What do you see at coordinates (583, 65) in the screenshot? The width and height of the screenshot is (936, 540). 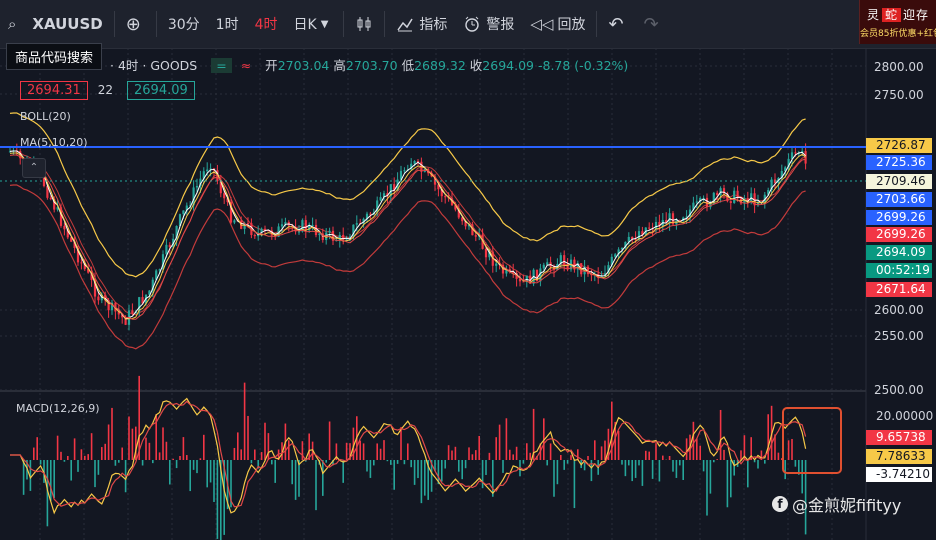 I see `change-value: -8.78 (-0.32%)` at bounding box center [583, 65].